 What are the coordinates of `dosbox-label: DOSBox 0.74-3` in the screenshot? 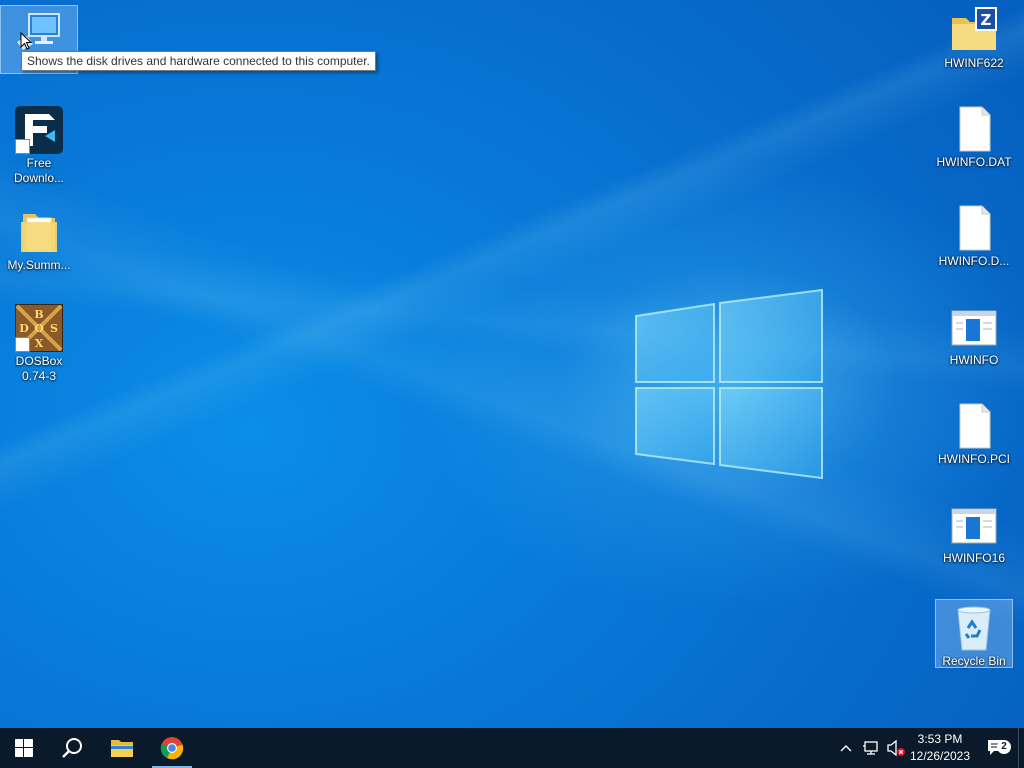 It's located at (39, 368).